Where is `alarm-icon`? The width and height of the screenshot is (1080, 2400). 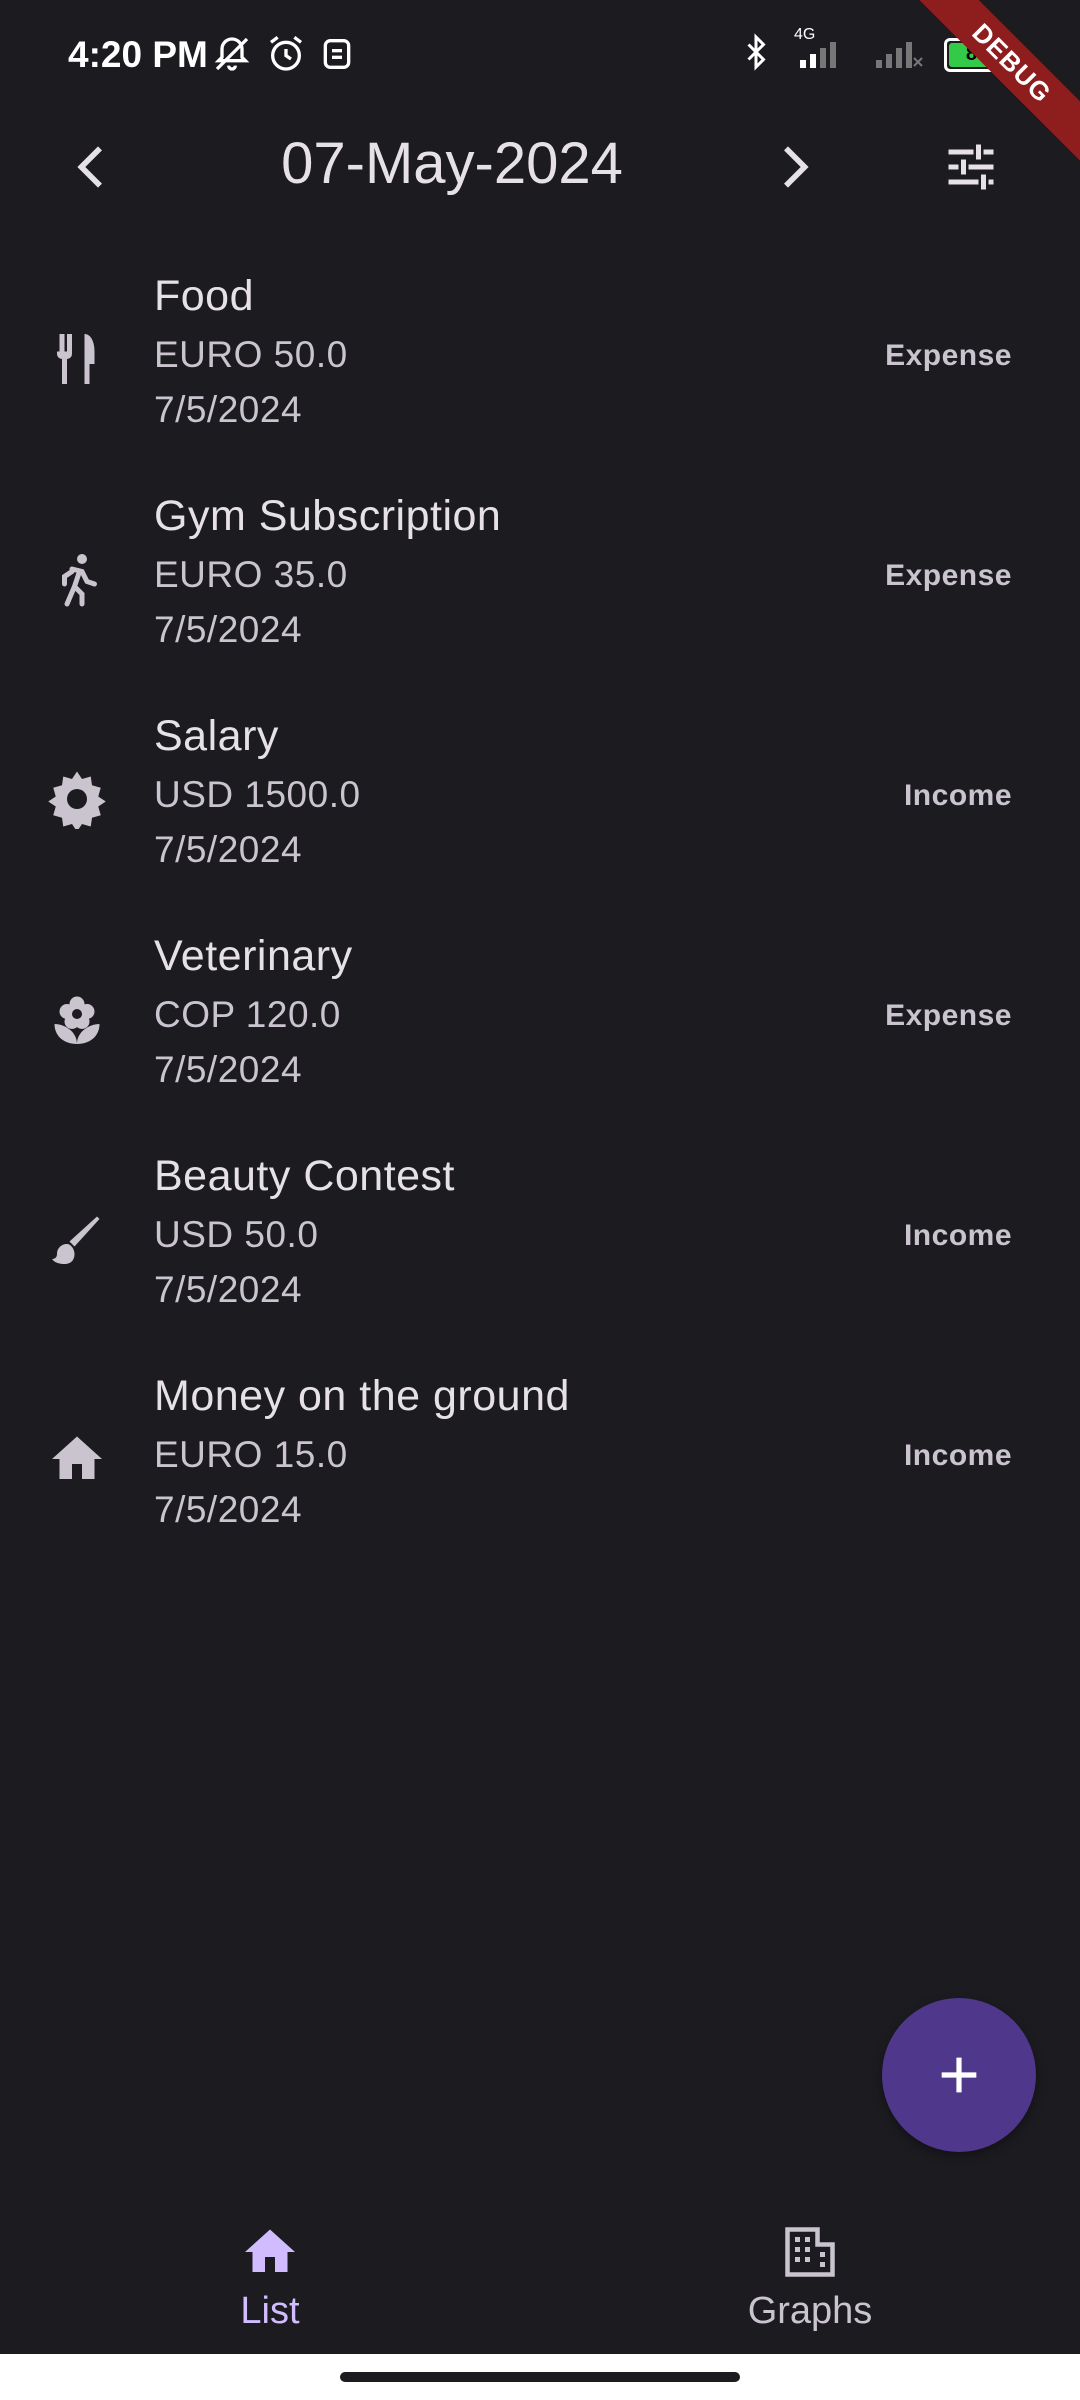
alarm-icon is located at coordinates (286, 56).